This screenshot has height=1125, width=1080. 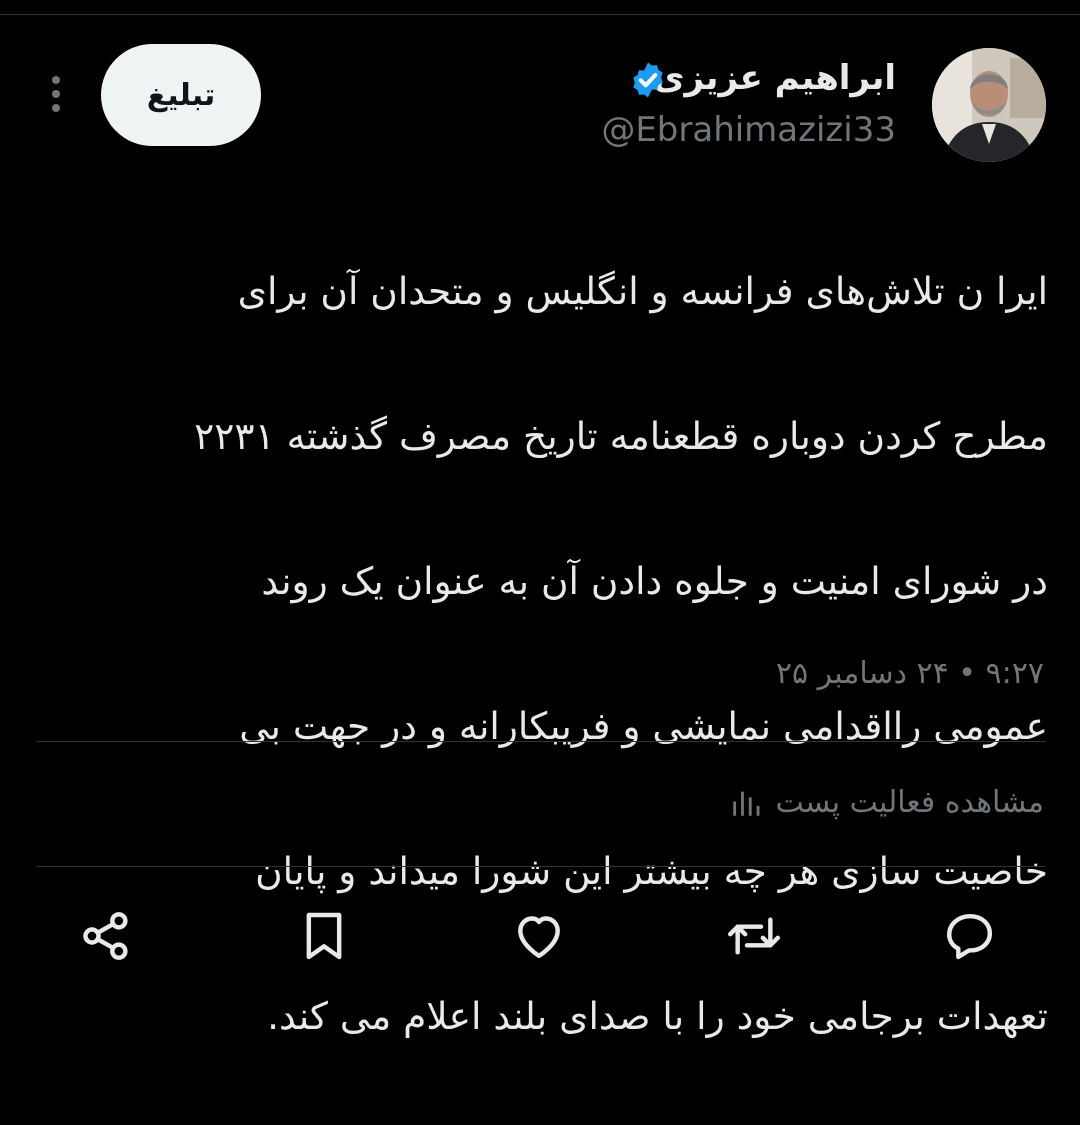 I want to click on analytics-icon, so click(x=746, y=803).